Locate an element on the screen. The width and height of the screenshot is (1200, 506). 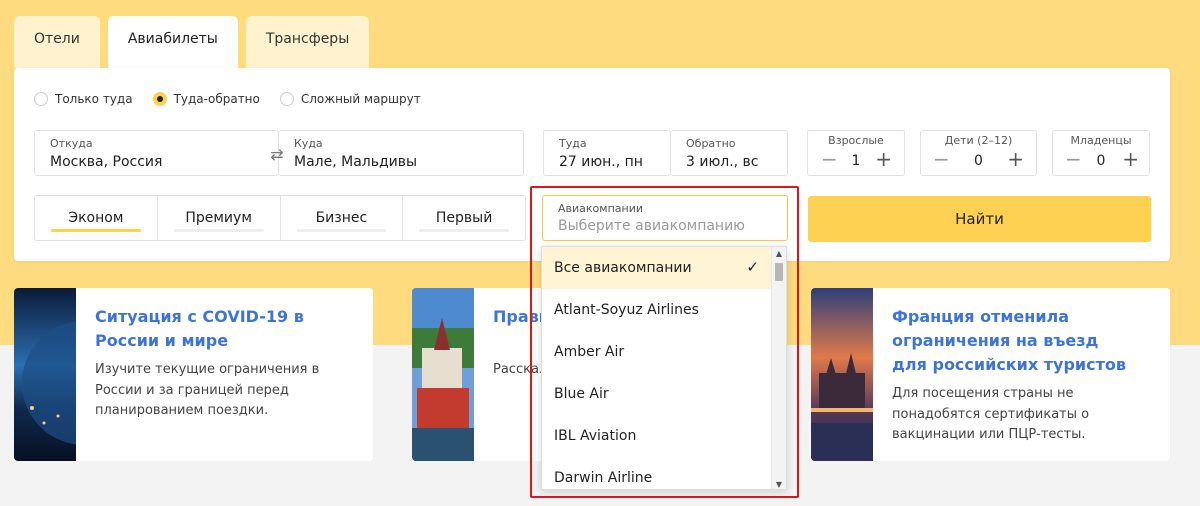
tab-transfers: Трансферы is located at coordinates (307, 42).